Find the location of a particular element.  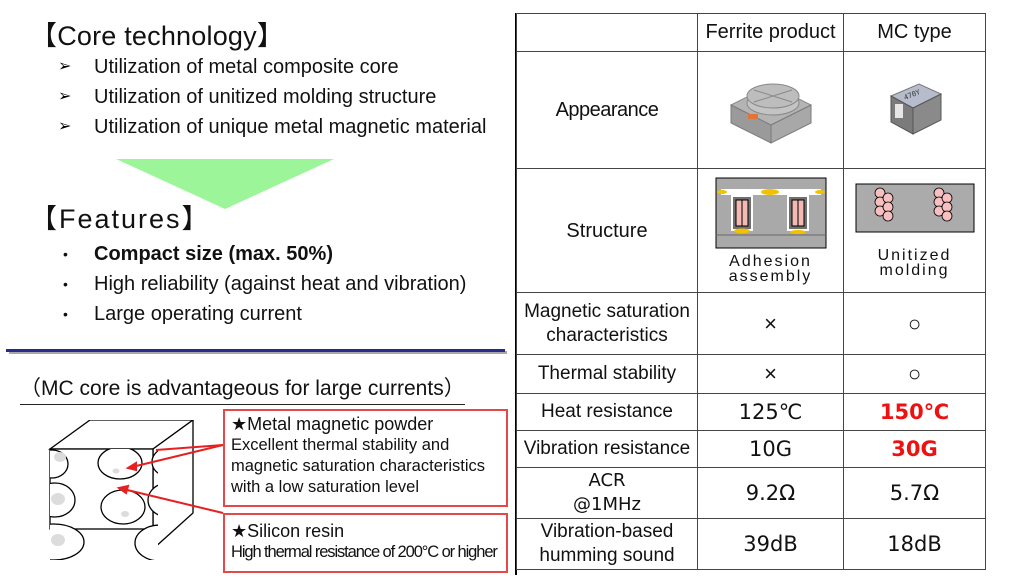

list-item-text: Compact size (max. 50%) is located at coordinates (213, 254).